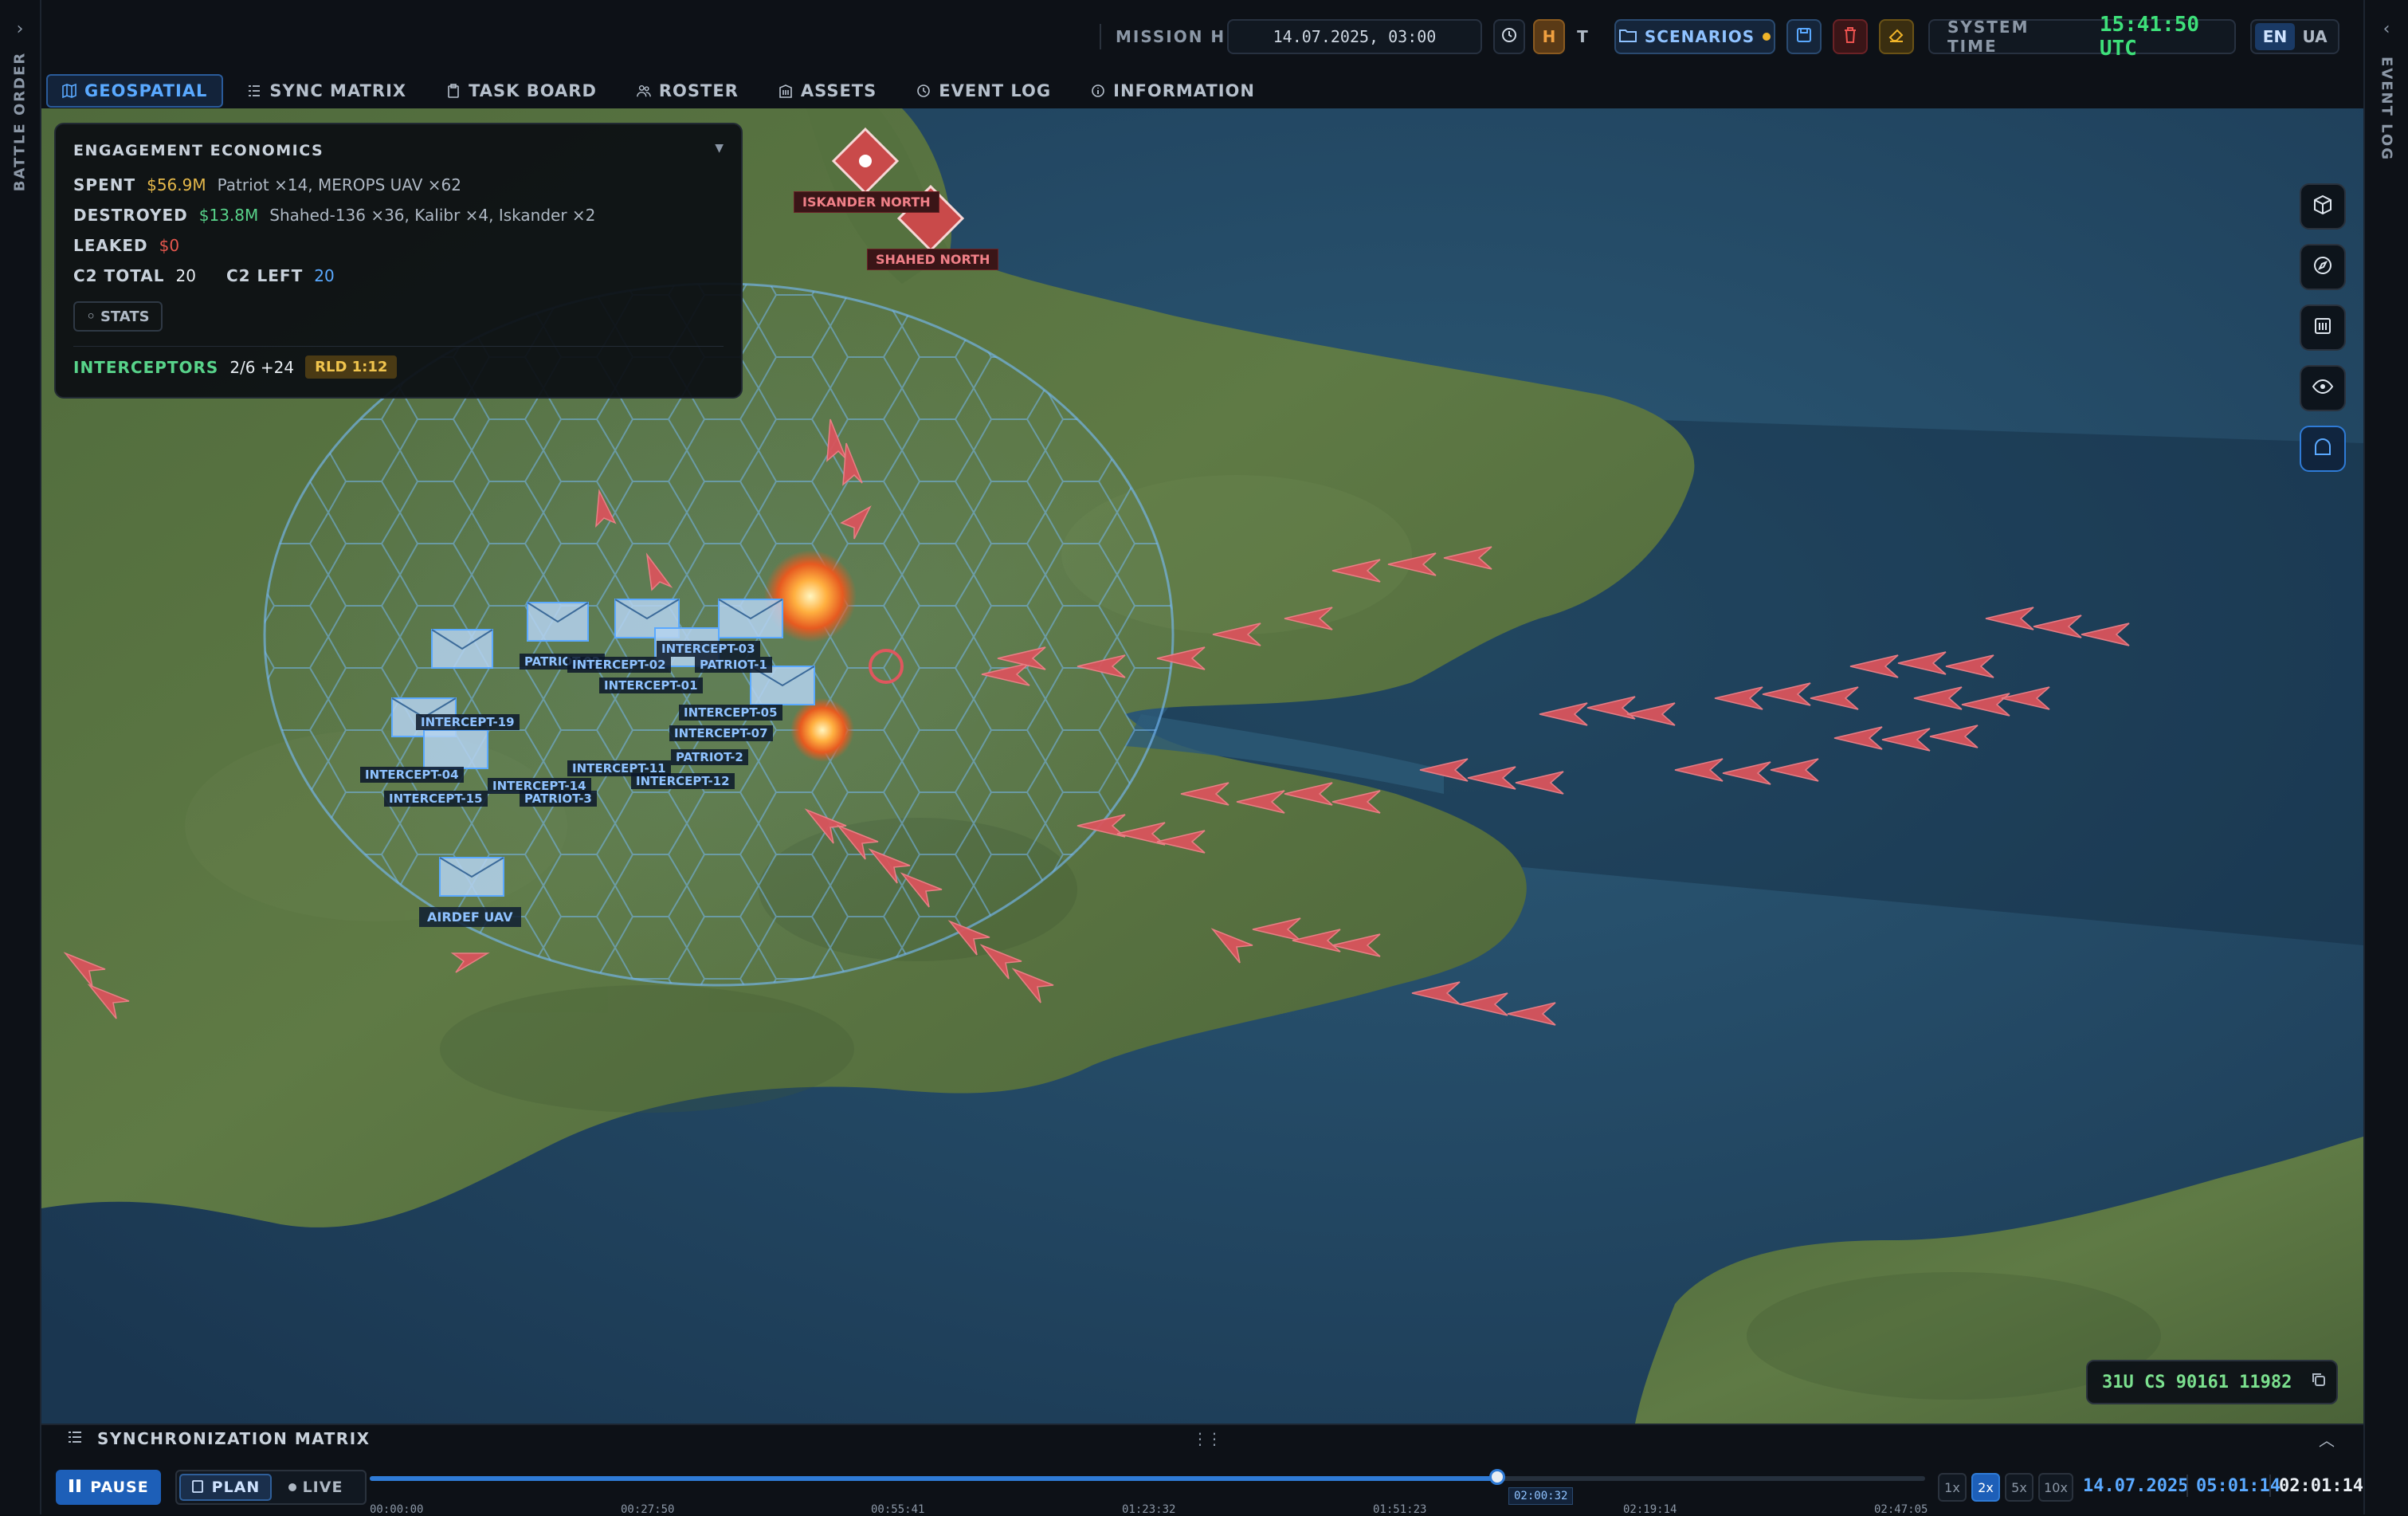  Describe the element at coordinates (1098, 91) in the screenshot. I see `info-icon` at that location.